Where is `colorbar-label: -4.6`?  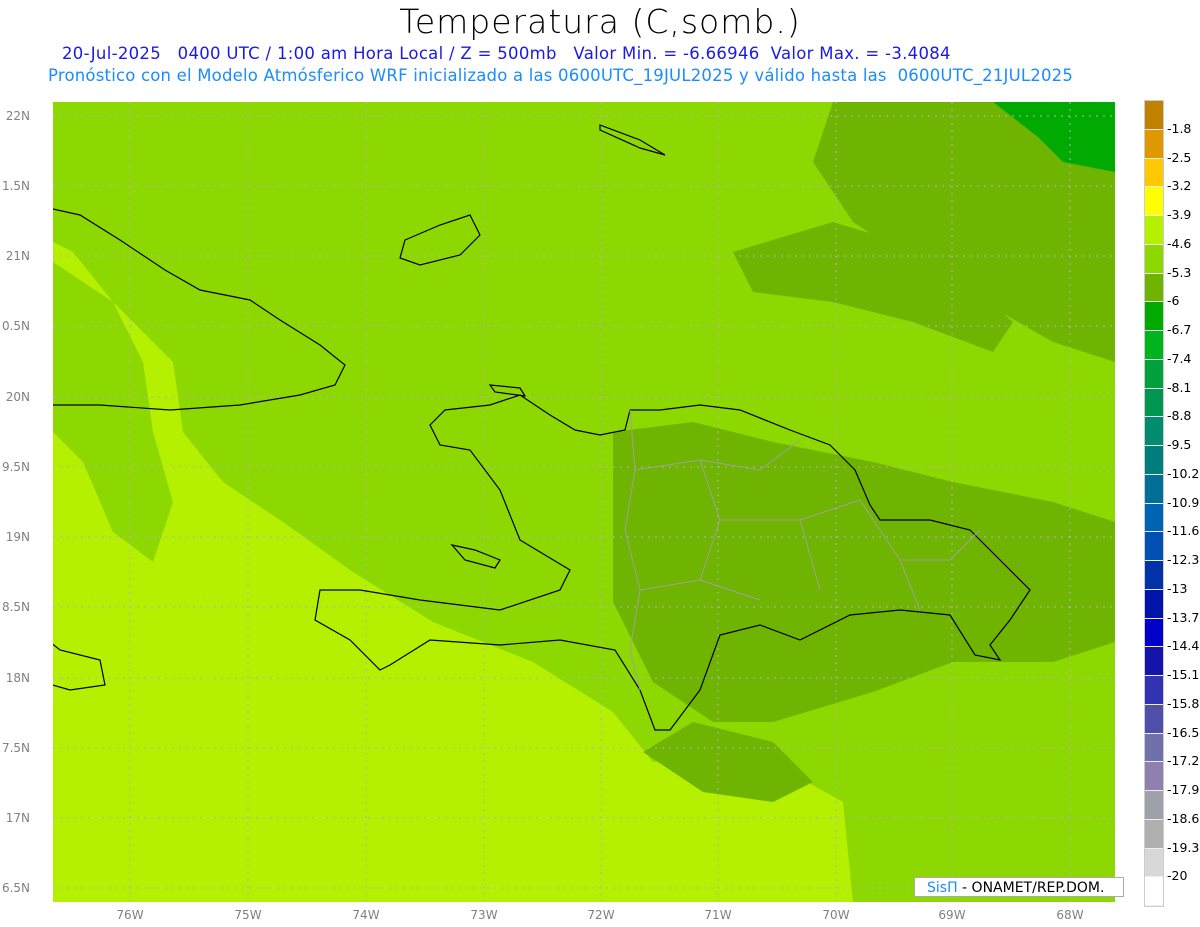
colorbar-label: -4.6 is located at coordinates (1179, 243).